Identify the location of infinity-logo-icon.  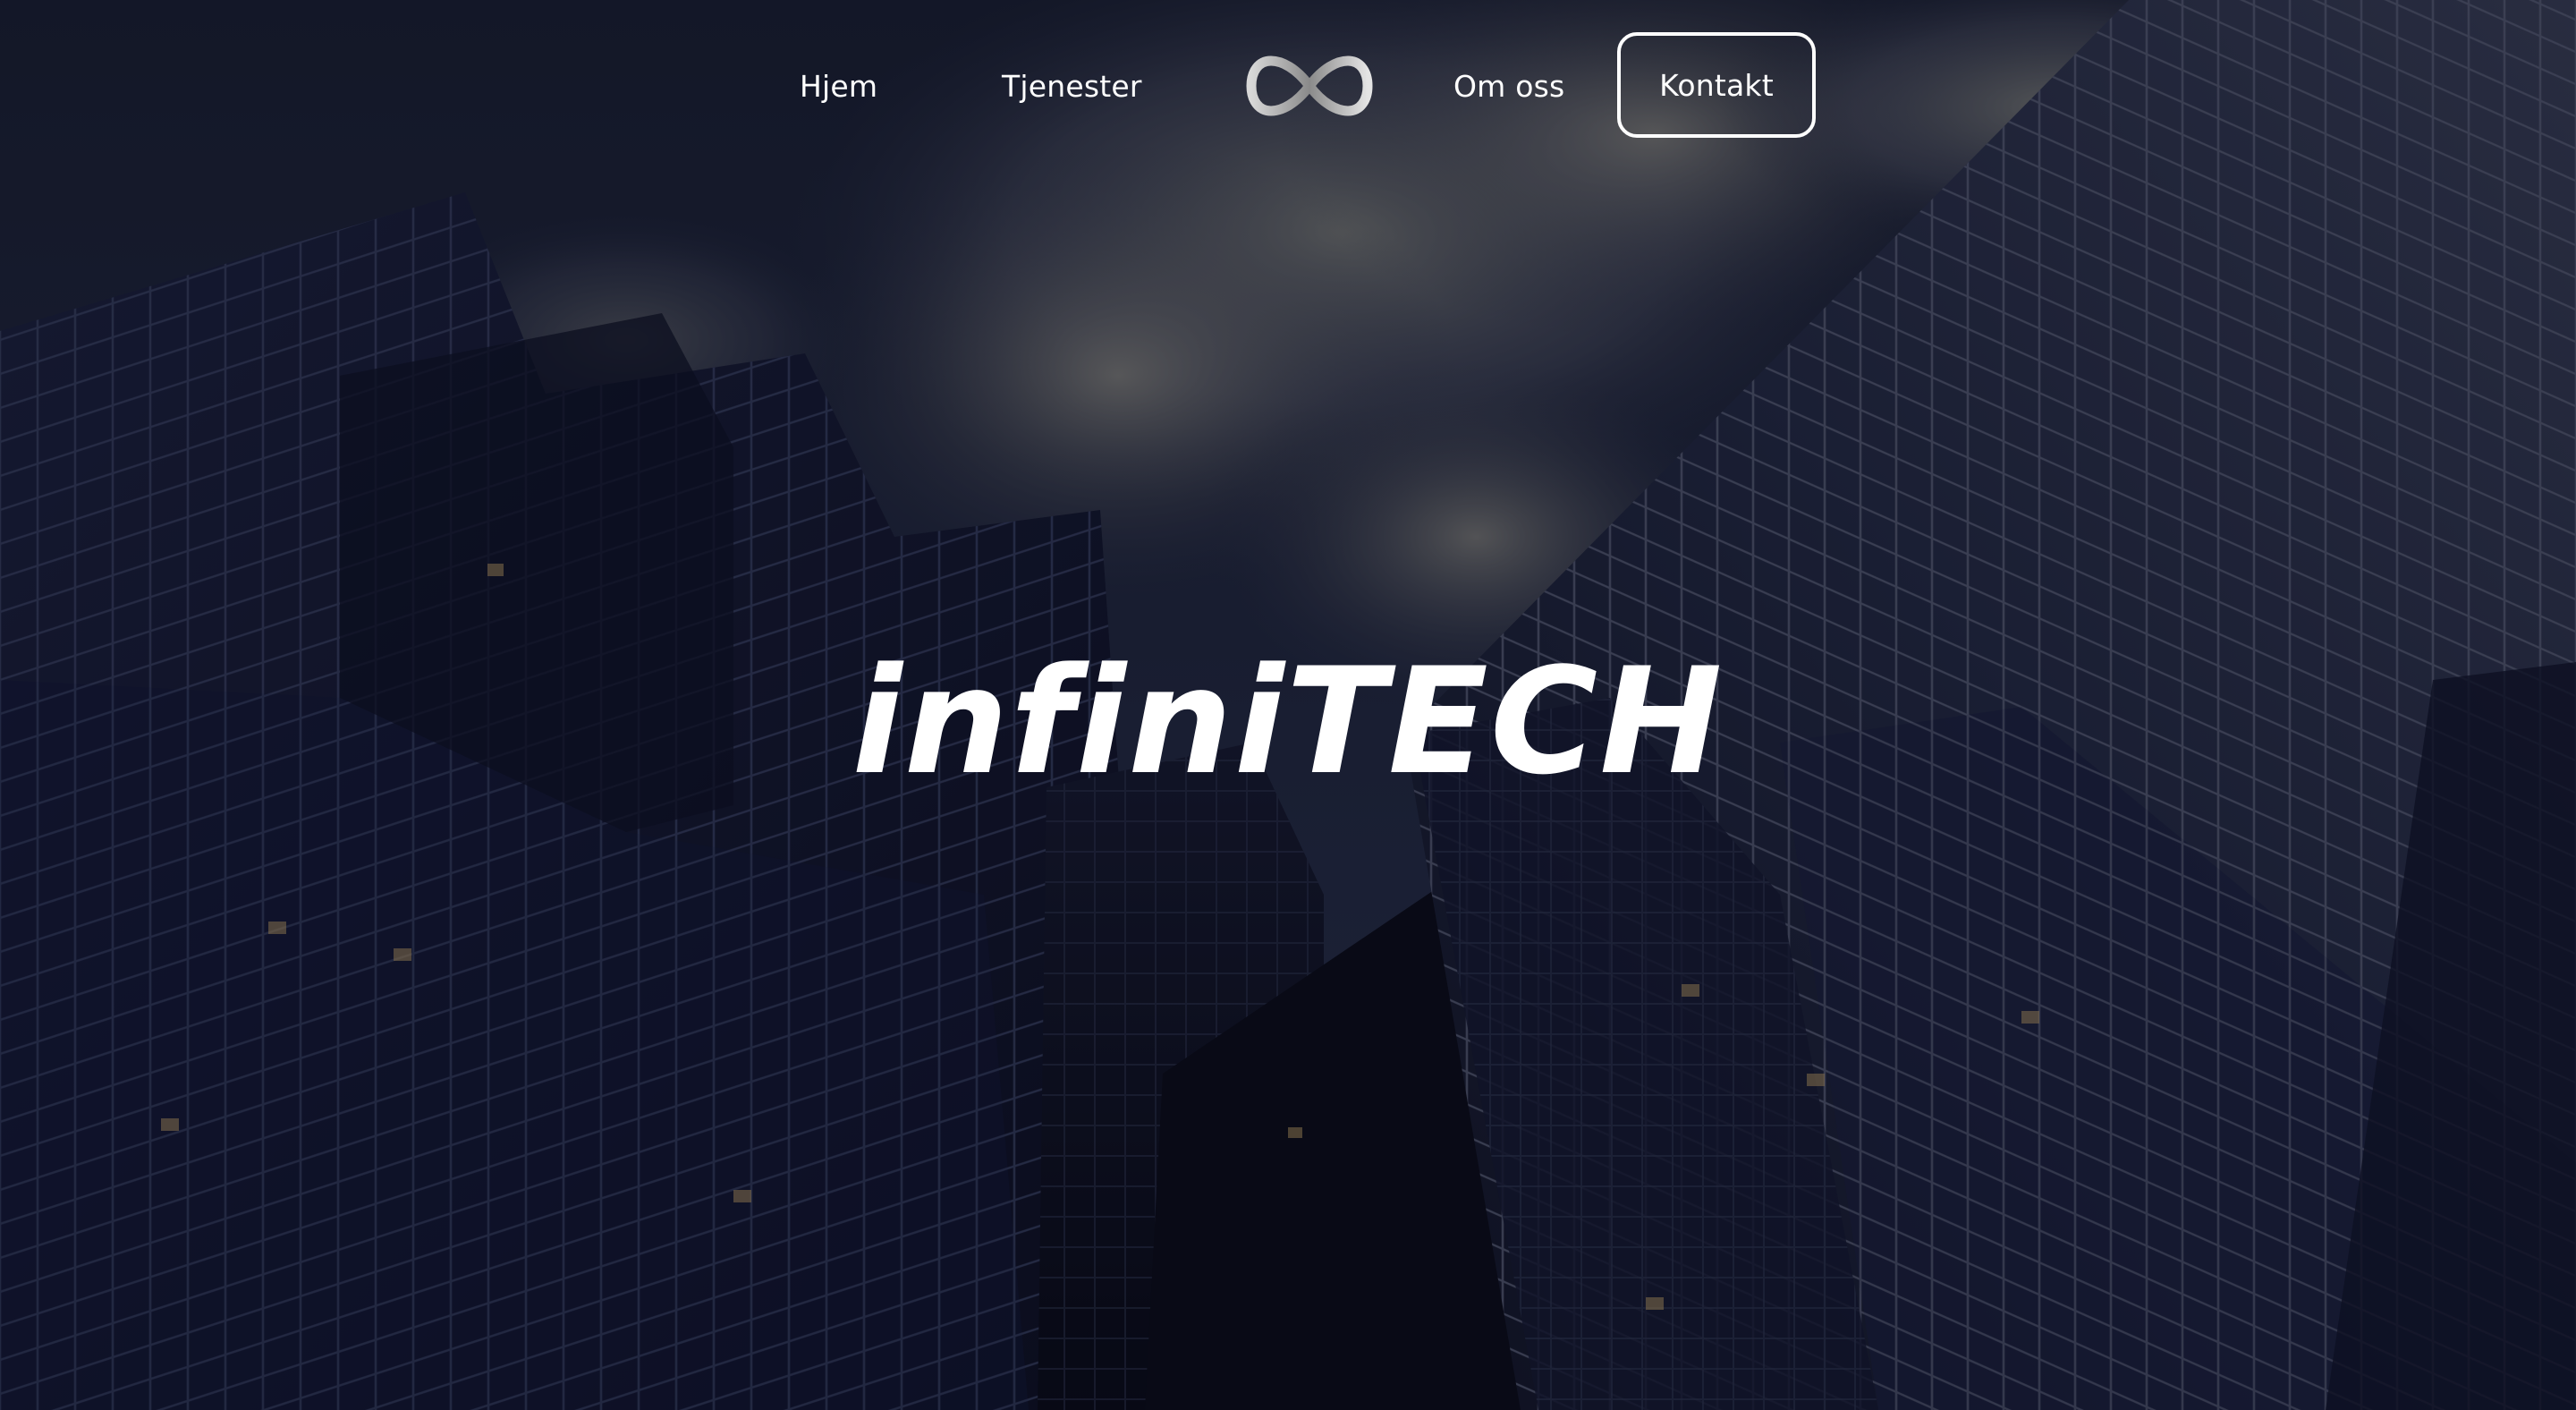
(1309, 86).